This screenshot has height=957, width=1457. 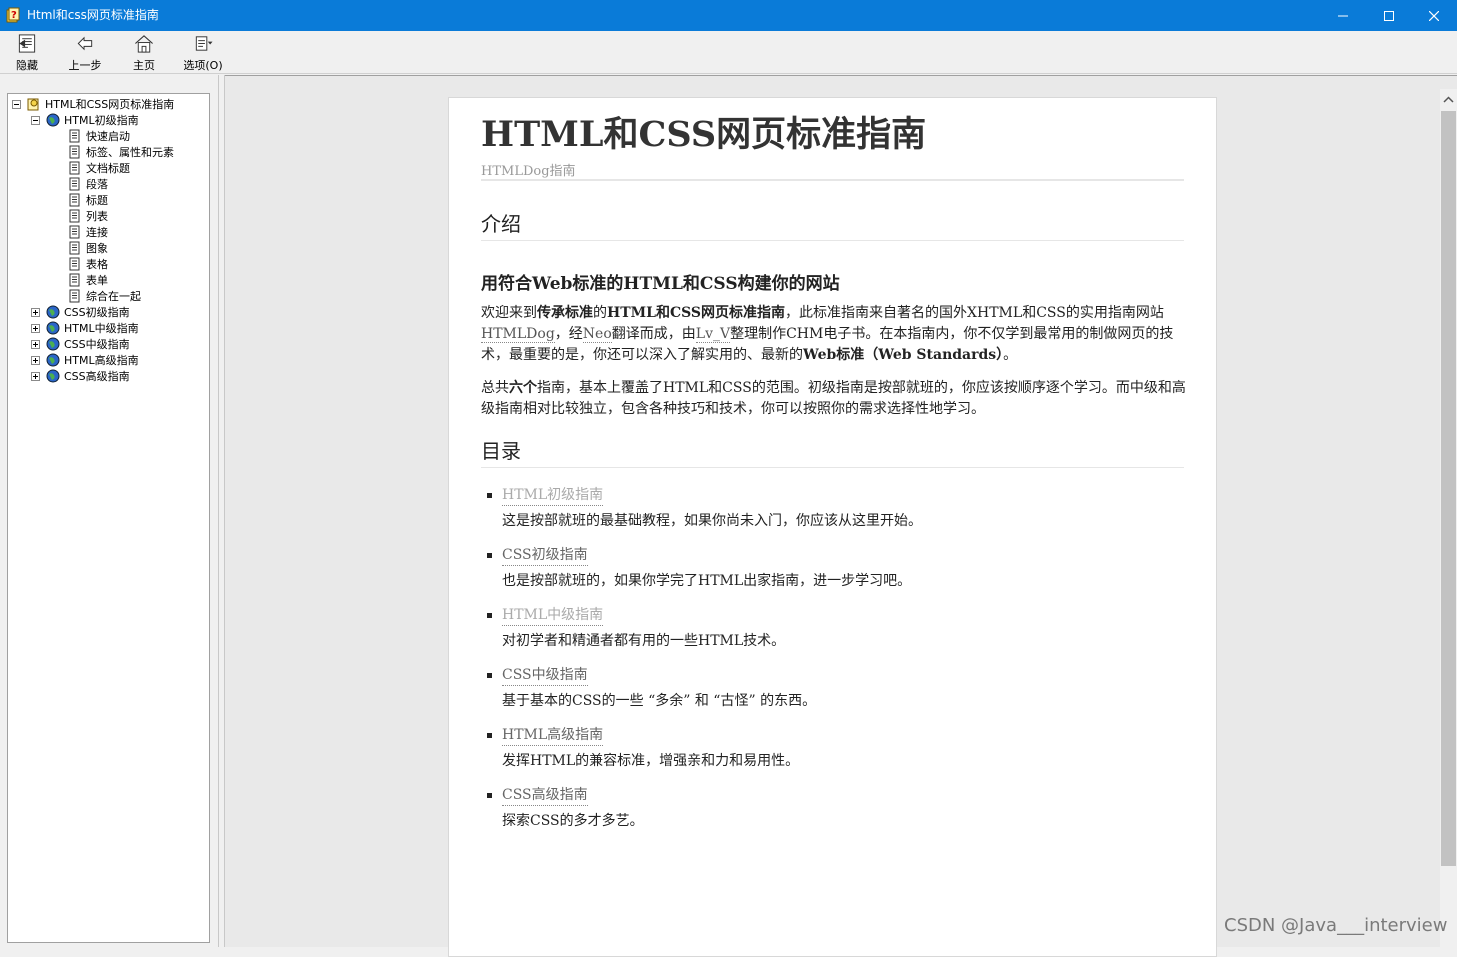 I want to click on pane-splitter, so click(x=221, y=511).